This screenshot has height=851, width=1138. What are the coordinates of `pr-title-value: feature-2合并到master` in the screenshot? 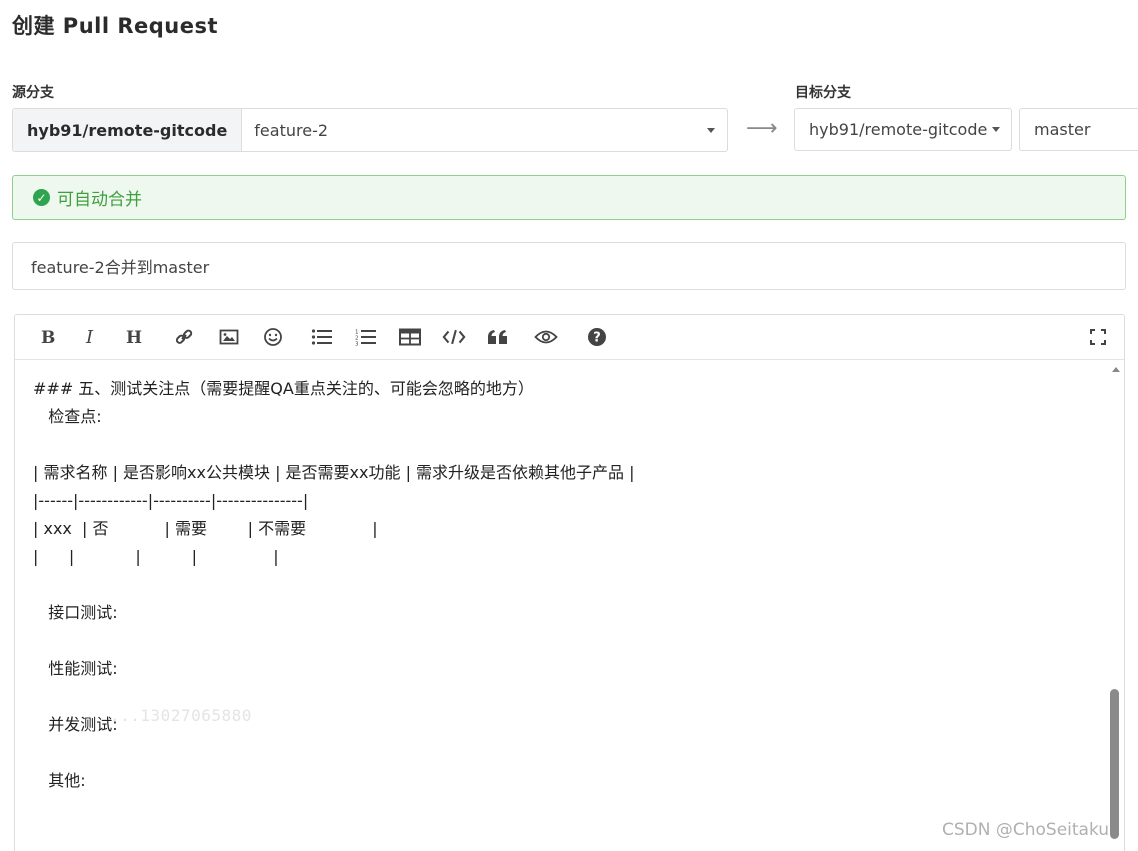 It's located at (120, 267).